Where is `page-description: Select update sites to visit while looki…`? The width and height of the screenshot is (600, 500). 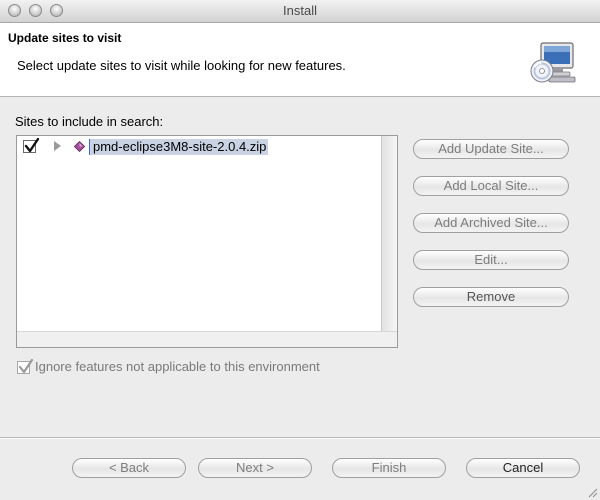
page-description: Select update sites to visit while looki… is located at coordinates (181, 65).